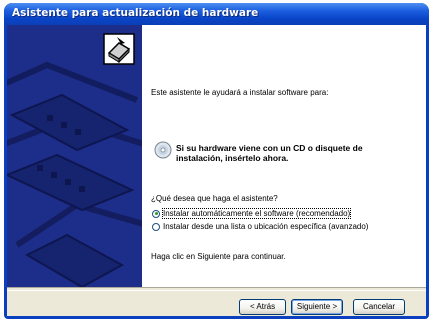 The width and height of the screenshot is (433, 323). What do you see at coordinates (156, 226) in the screenshot?
I see `radio-list-install` at bounding box center [156, 226].